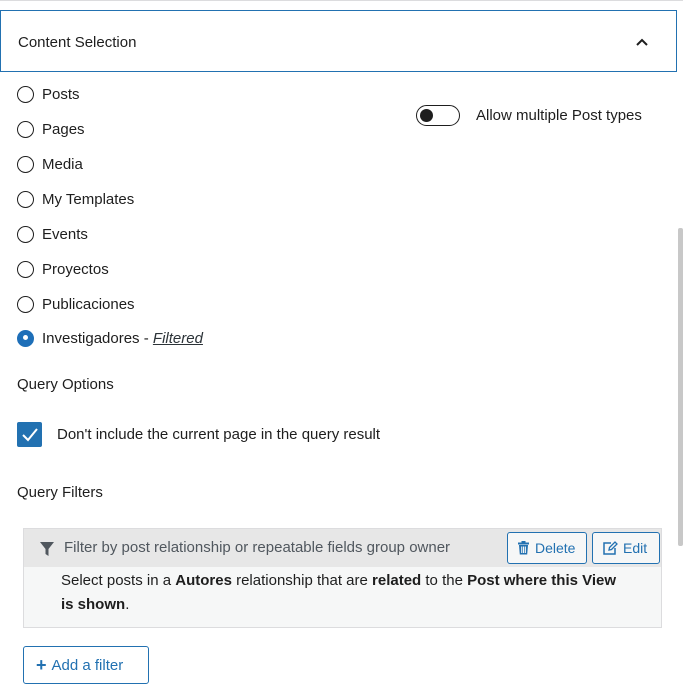 This screenshot has width=683, height=692. I want to click on add-filter-label: Add a filter, so click(87, 665).